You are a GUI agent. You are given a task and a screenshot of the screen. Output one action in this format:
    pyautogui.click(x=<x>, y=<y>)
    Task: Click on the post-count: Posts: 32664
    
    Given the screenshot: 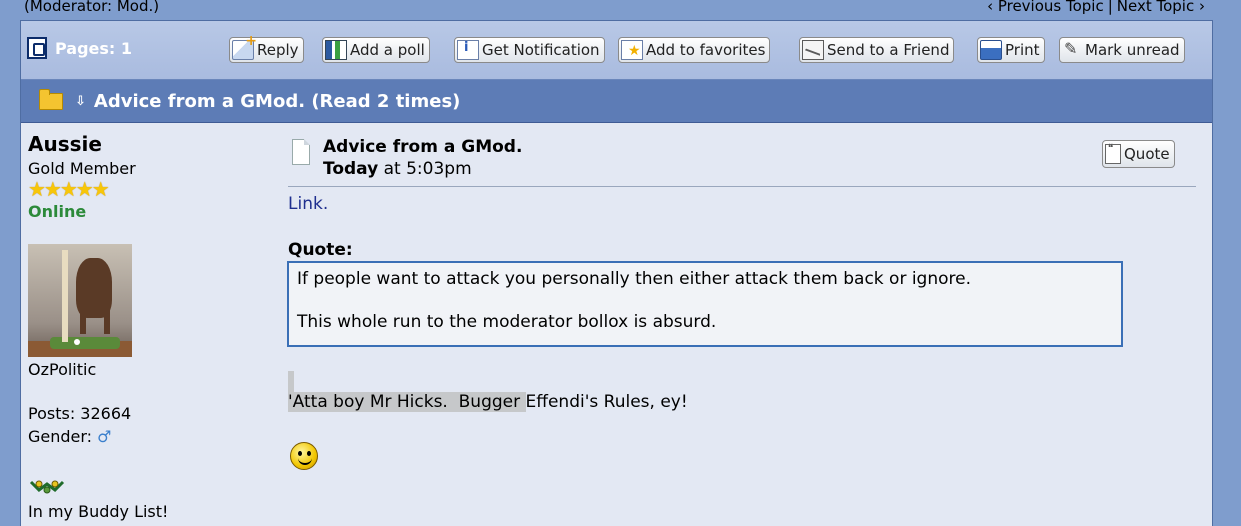 What is the action you would take?
    pyautogui.click(x=80, y=413)
    